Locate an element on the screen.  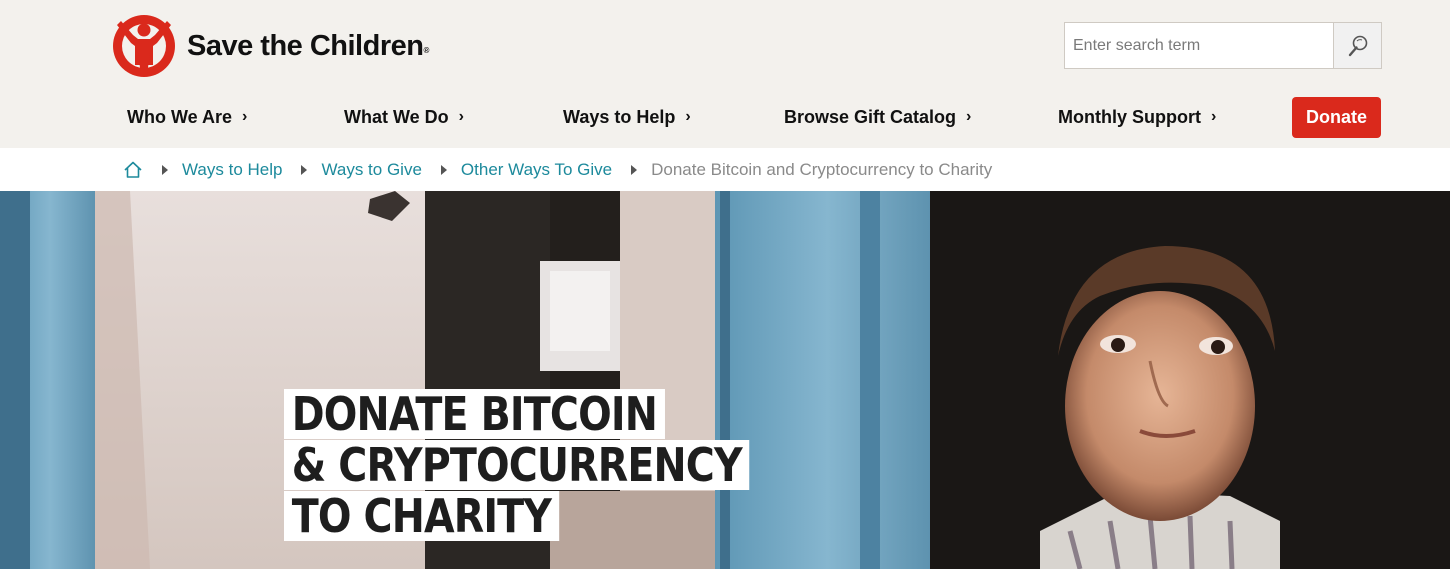
hero-title-line: & CRYPTOCURRENCY is located at coordinates (517, 465).